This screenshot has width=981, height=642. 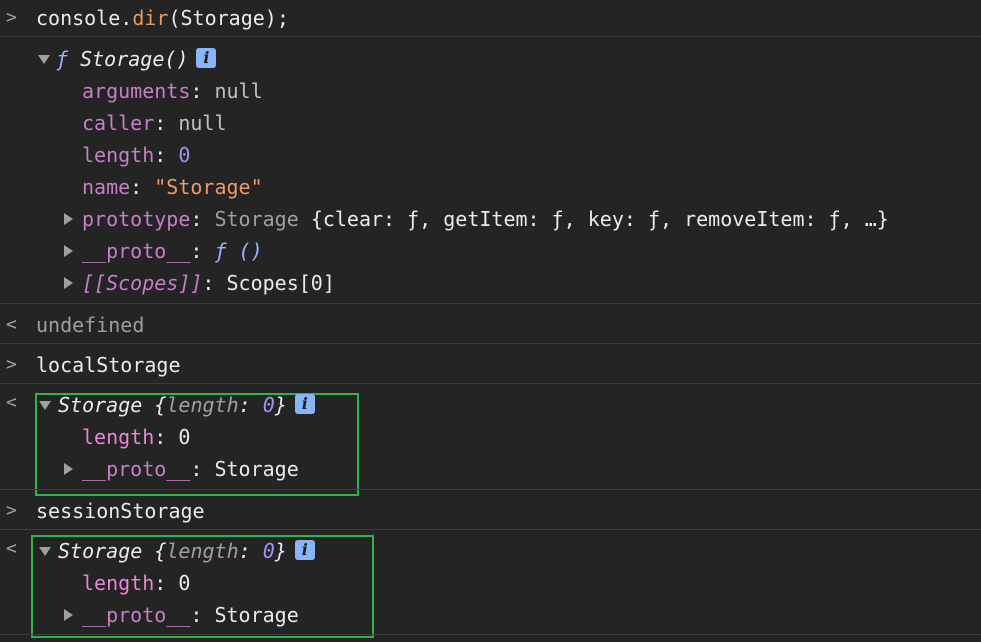 What do you see at coordinates (78, 18) in the screenshot?
I see `console-object: console` at bounding box center [78, 18].